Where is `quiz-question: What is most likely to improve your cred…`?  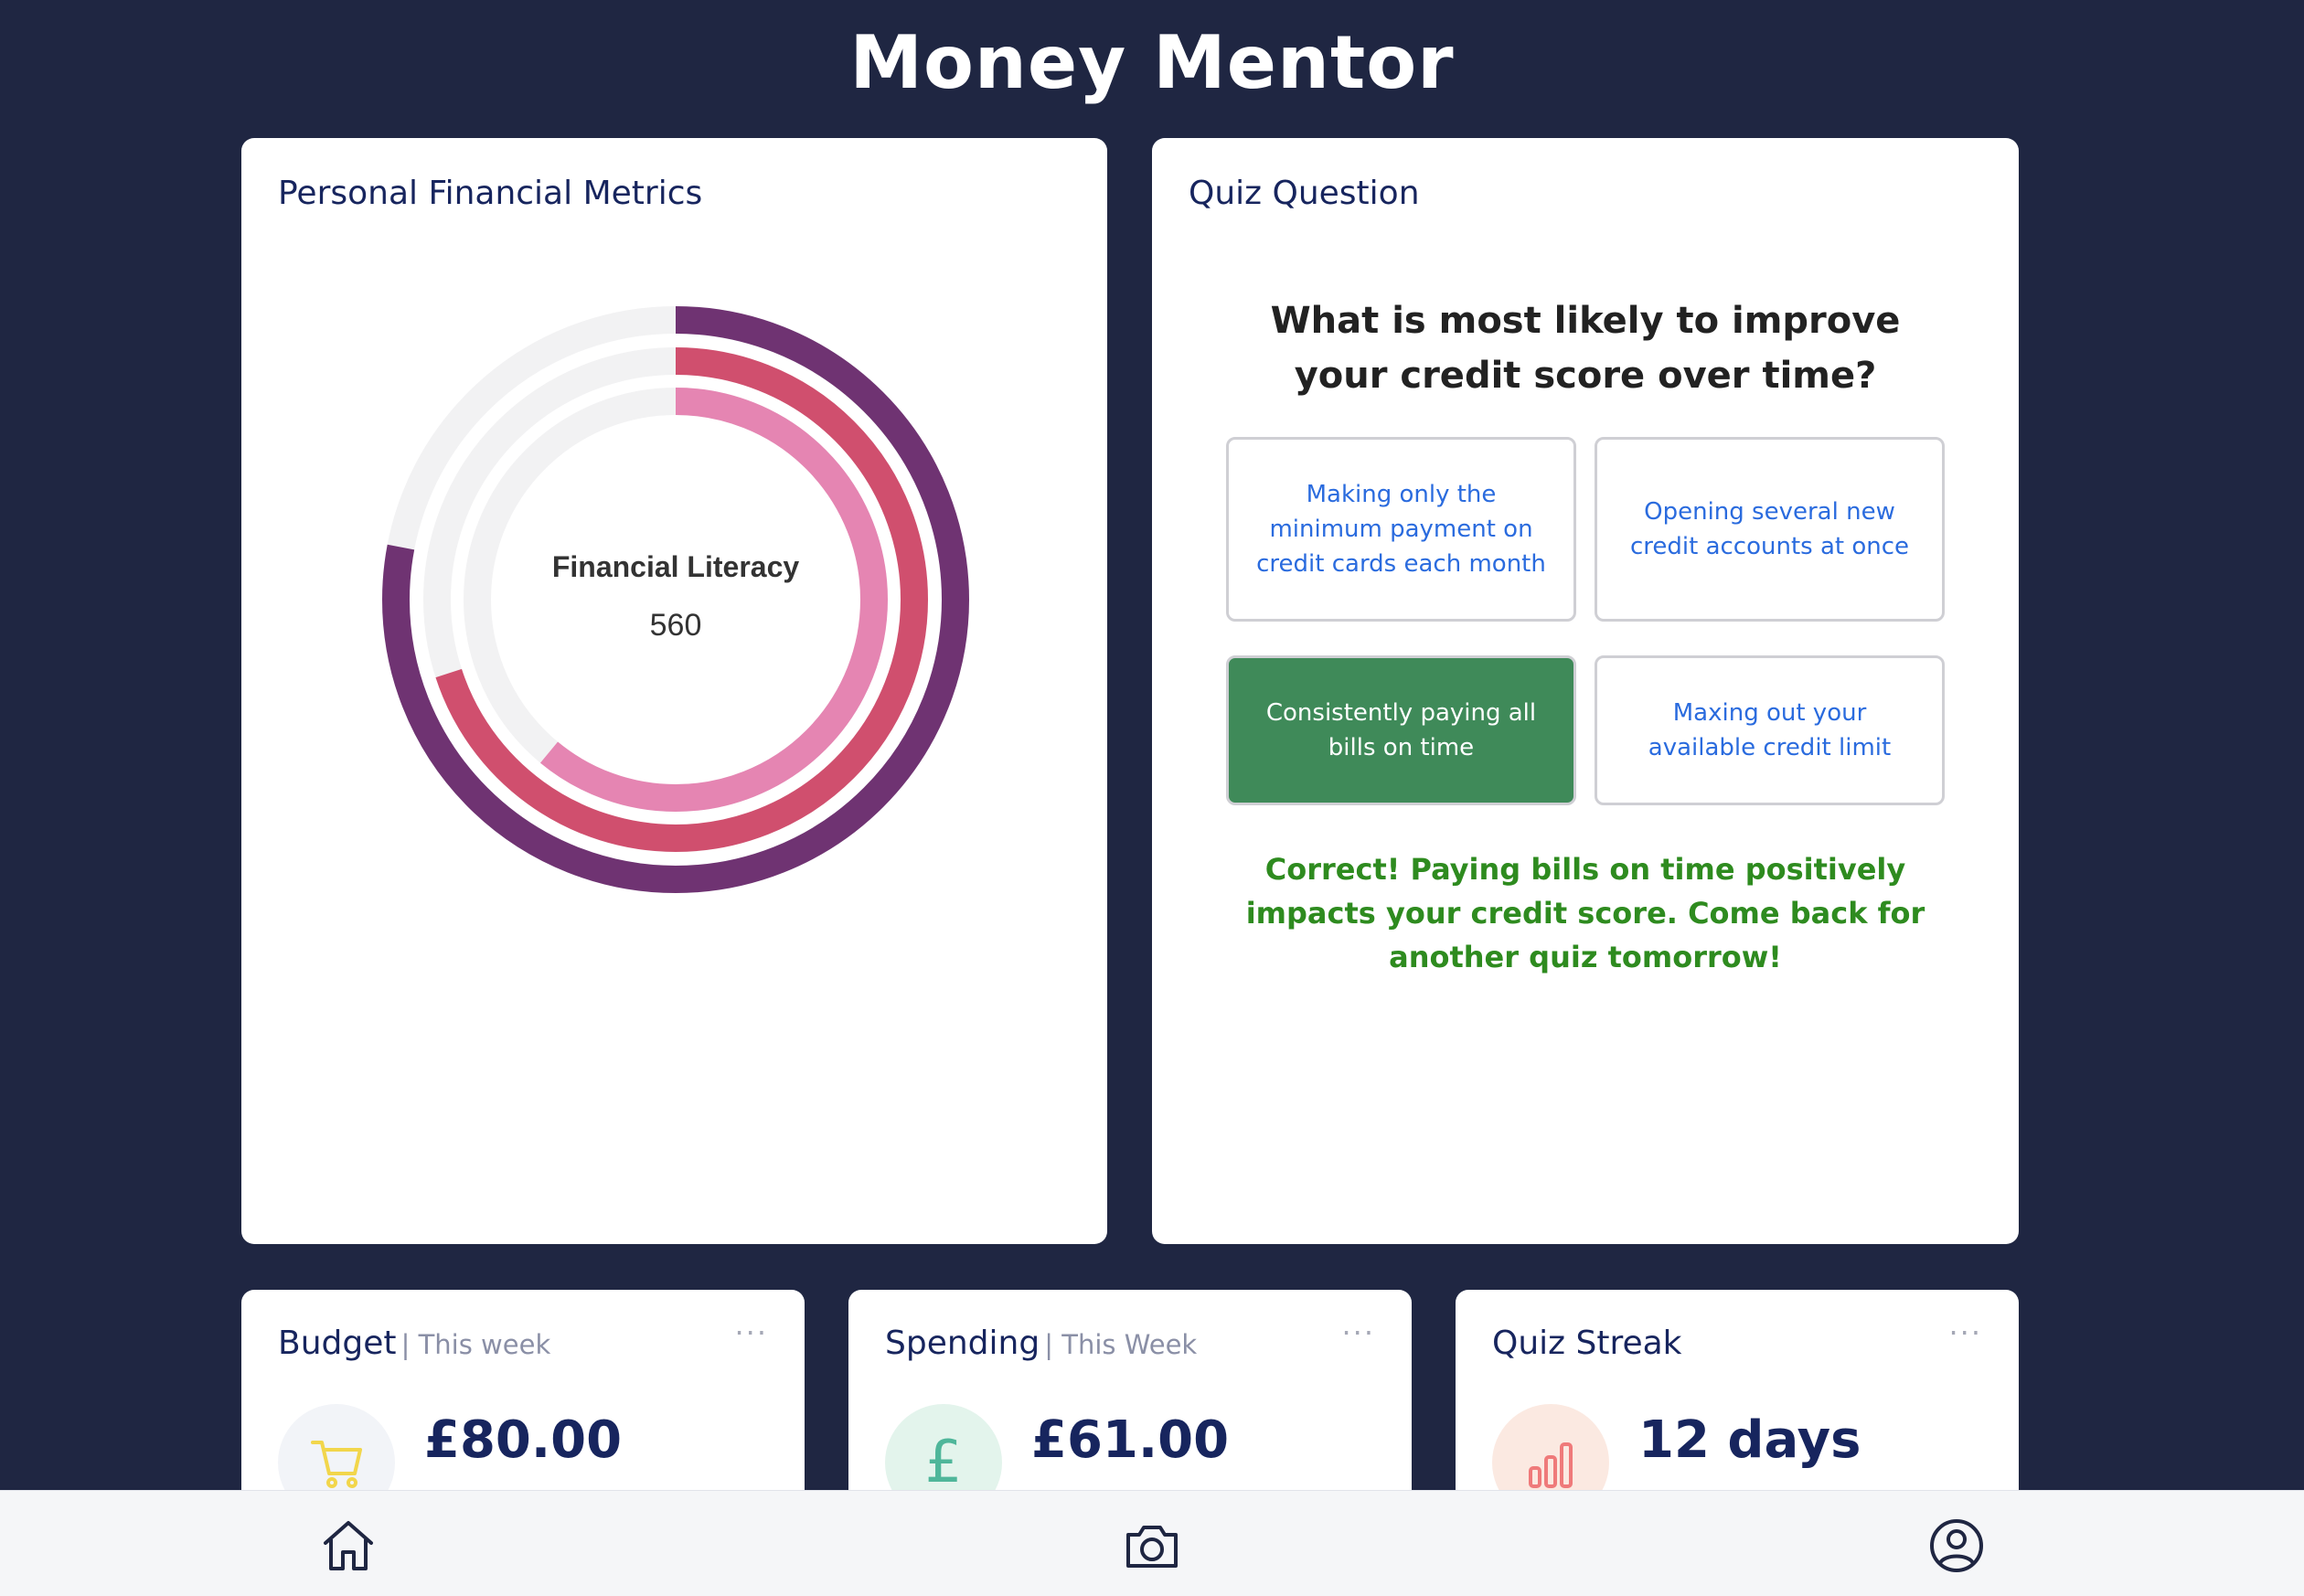
quiz-question: What is most likely to improve your cred… is located at coordinates (1585, 348).